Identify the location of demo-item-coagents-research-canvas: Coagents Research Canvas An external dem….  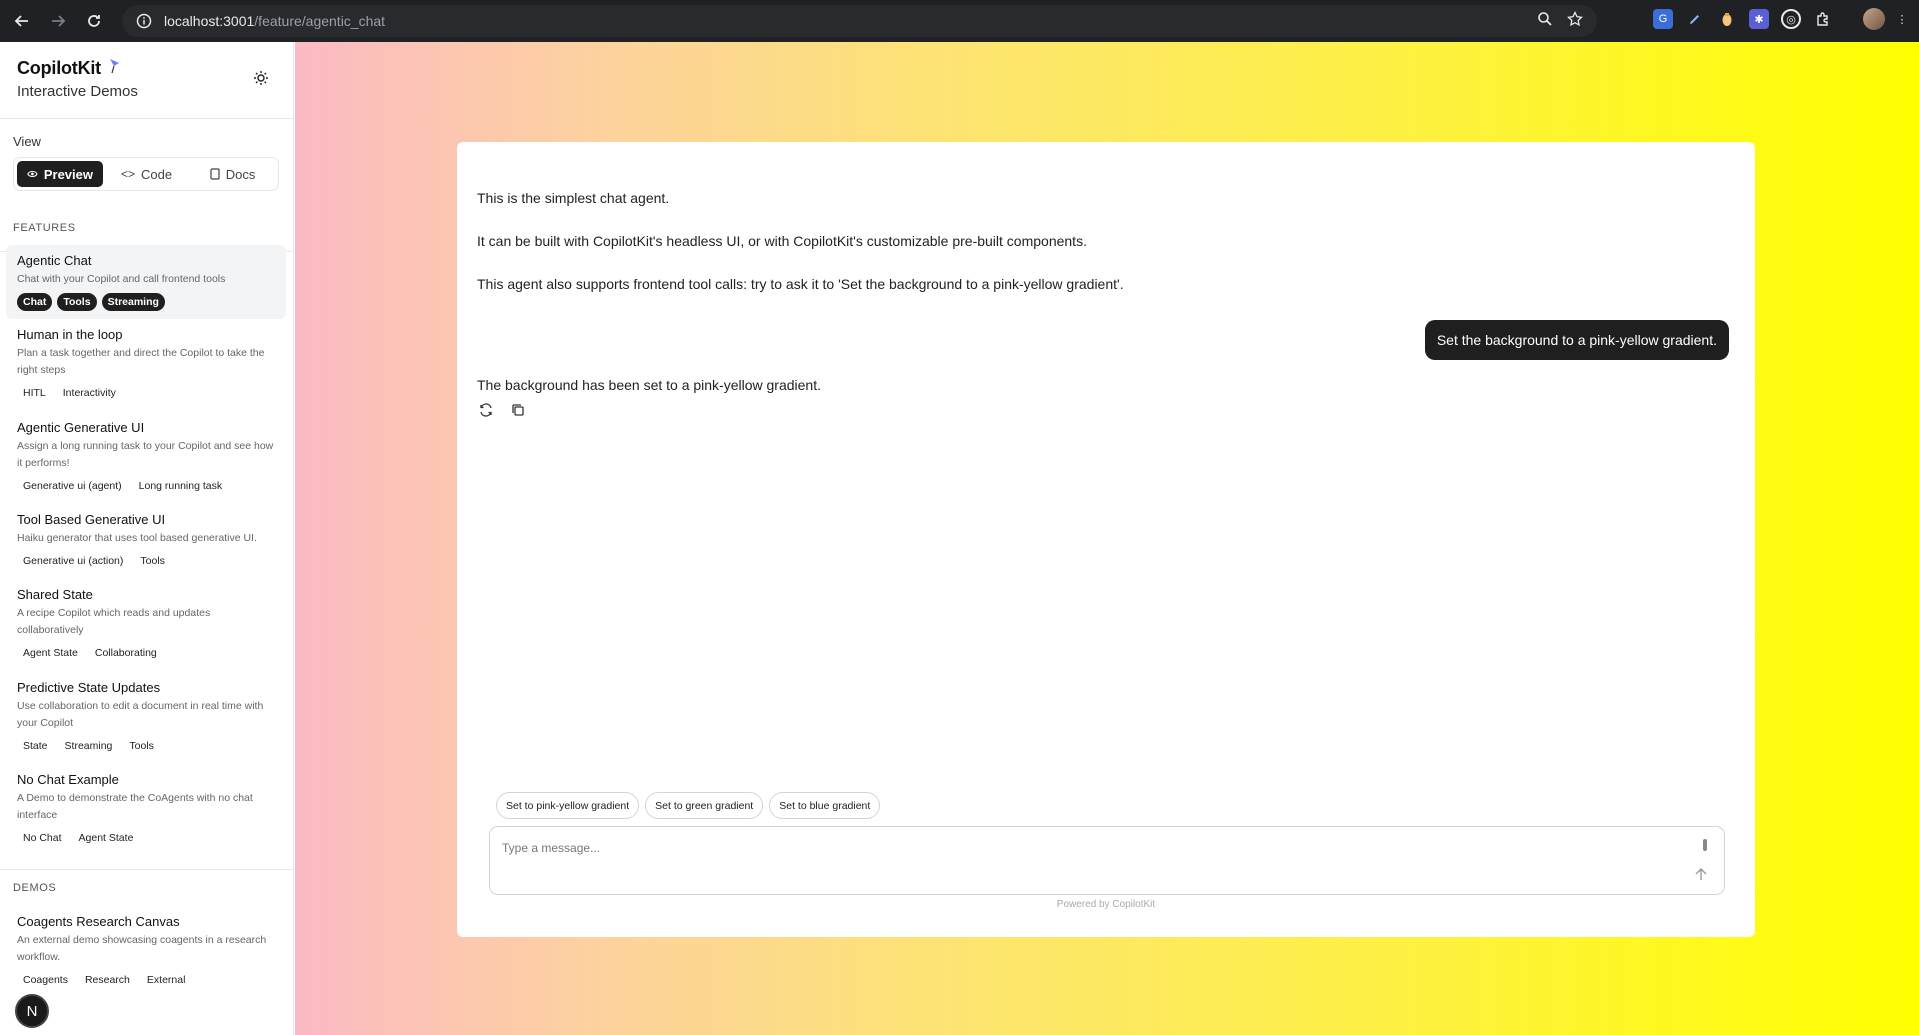
(146, 951).